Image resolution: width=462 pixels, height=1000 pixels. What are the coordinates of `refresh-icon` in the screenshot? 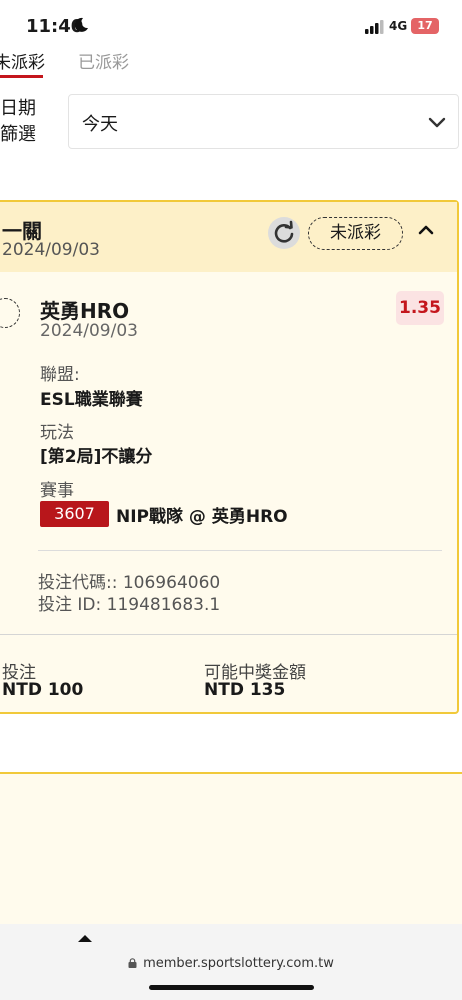 It's located at (284, 231).